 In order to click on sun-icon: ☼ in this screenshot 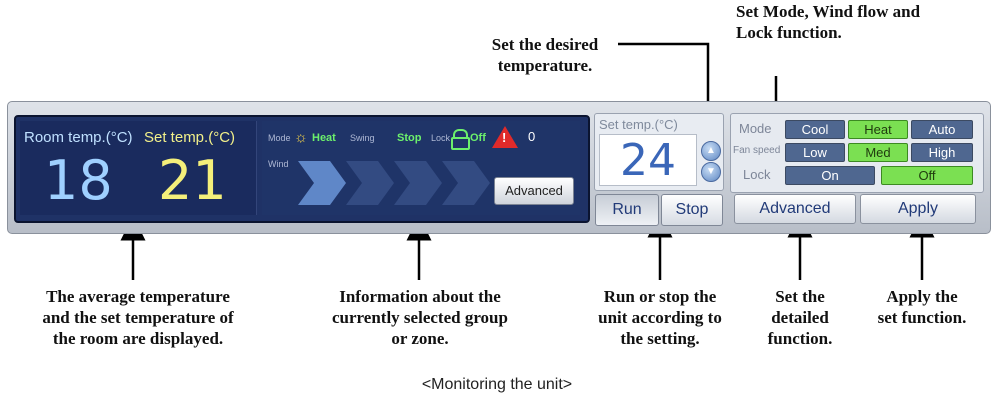, I will do `click(301, 137)`.